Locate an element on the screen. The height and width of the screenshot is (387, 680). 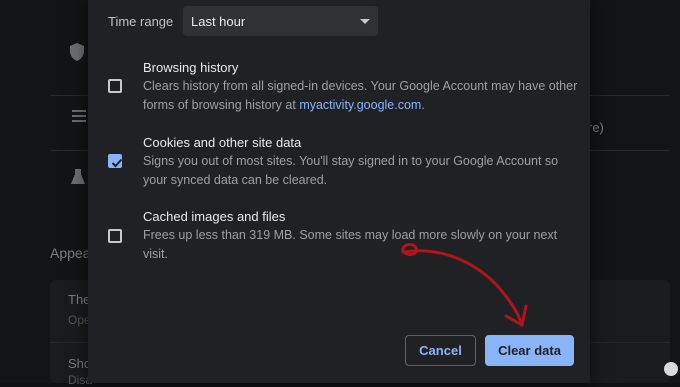
browsing-history-checkbox is located at coordinates (115, 86).